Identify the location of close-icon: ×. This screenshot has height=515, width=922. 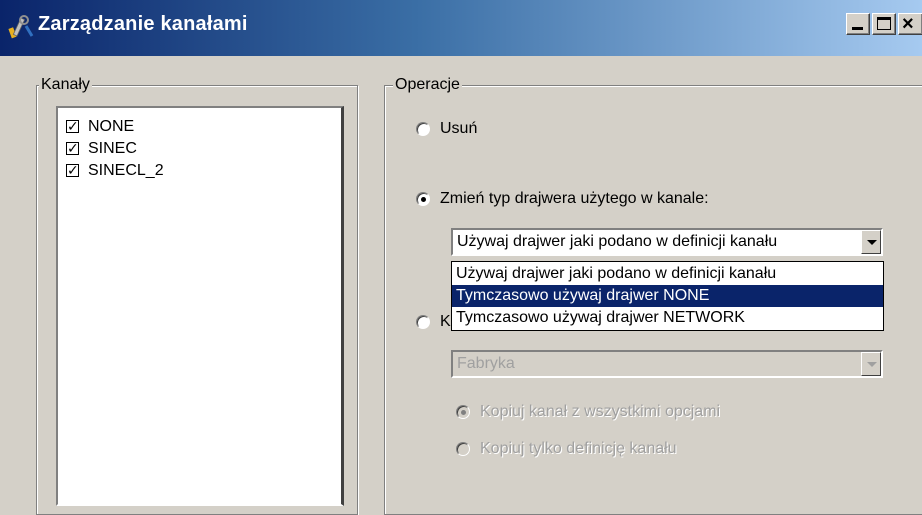
(908, 24).